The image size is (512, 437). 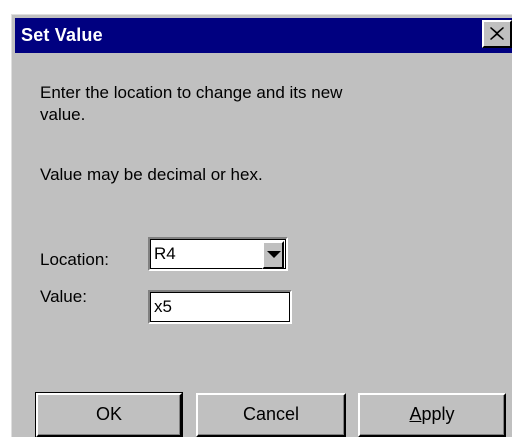 I want to click on location-dropdown: R4, so click(x=218, y=254).